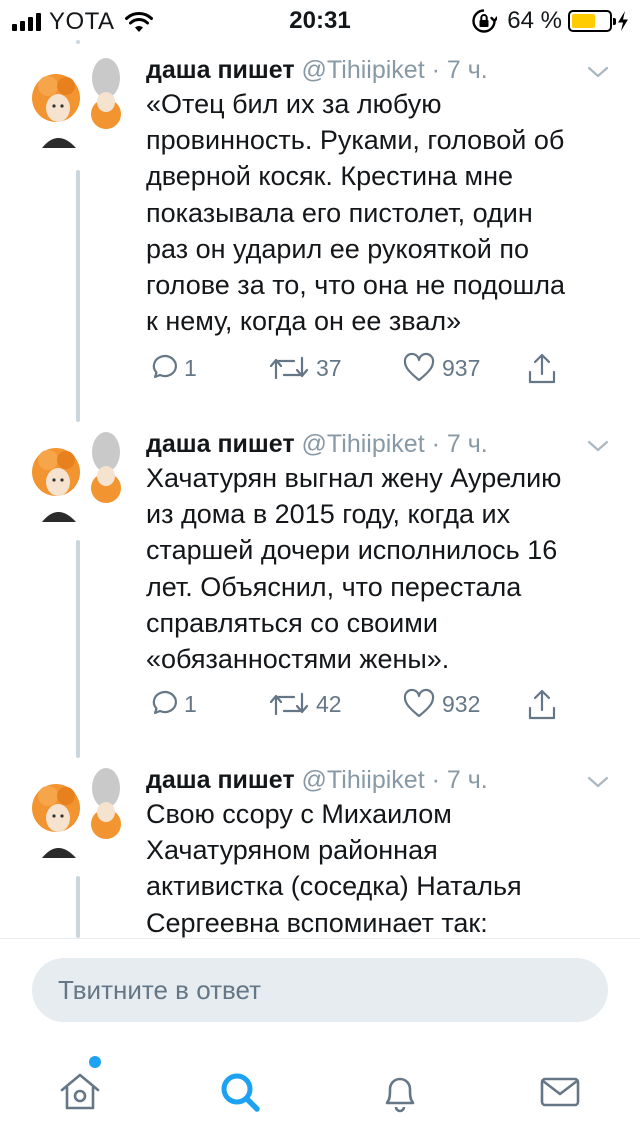  Describe the element at coordinates (334, 886) in the screenshot. I see `tweet-text-line: активистка (соседка) Наталья` at that location.